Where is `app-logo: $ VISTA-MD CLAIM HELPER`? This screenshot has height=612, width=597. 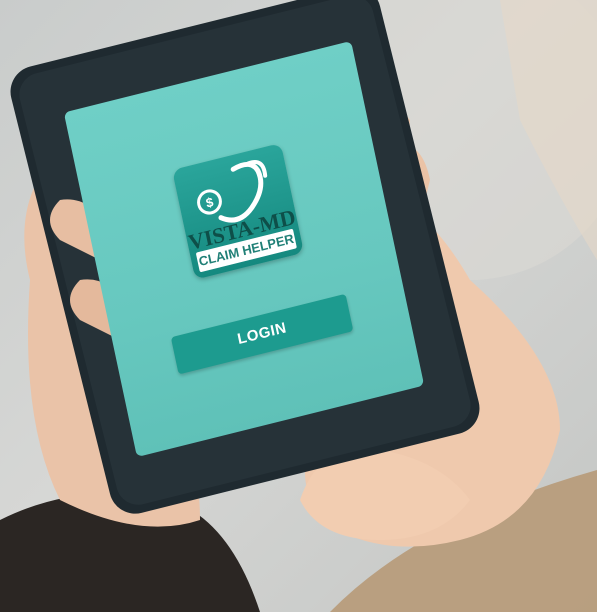
app-logo: $ VISTA-MD CLAIM HELPER is located at coordinates (238, 211).